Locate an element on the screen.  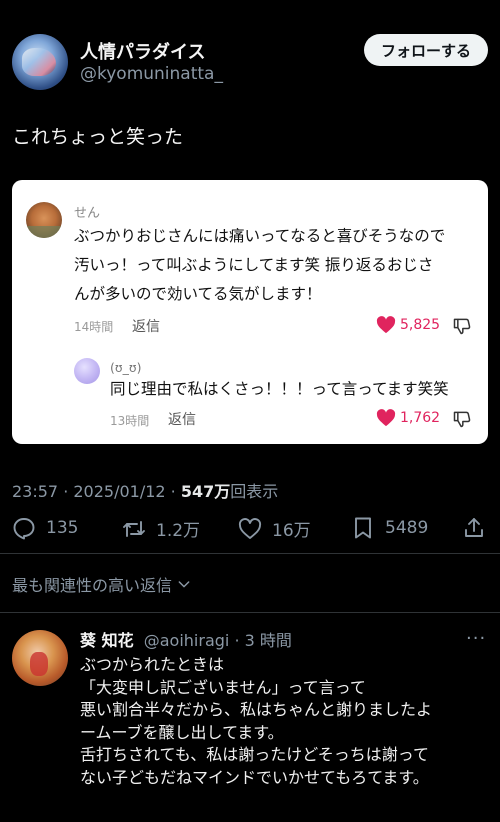
nested-reply-avatar is located at coordinates (87, 371).